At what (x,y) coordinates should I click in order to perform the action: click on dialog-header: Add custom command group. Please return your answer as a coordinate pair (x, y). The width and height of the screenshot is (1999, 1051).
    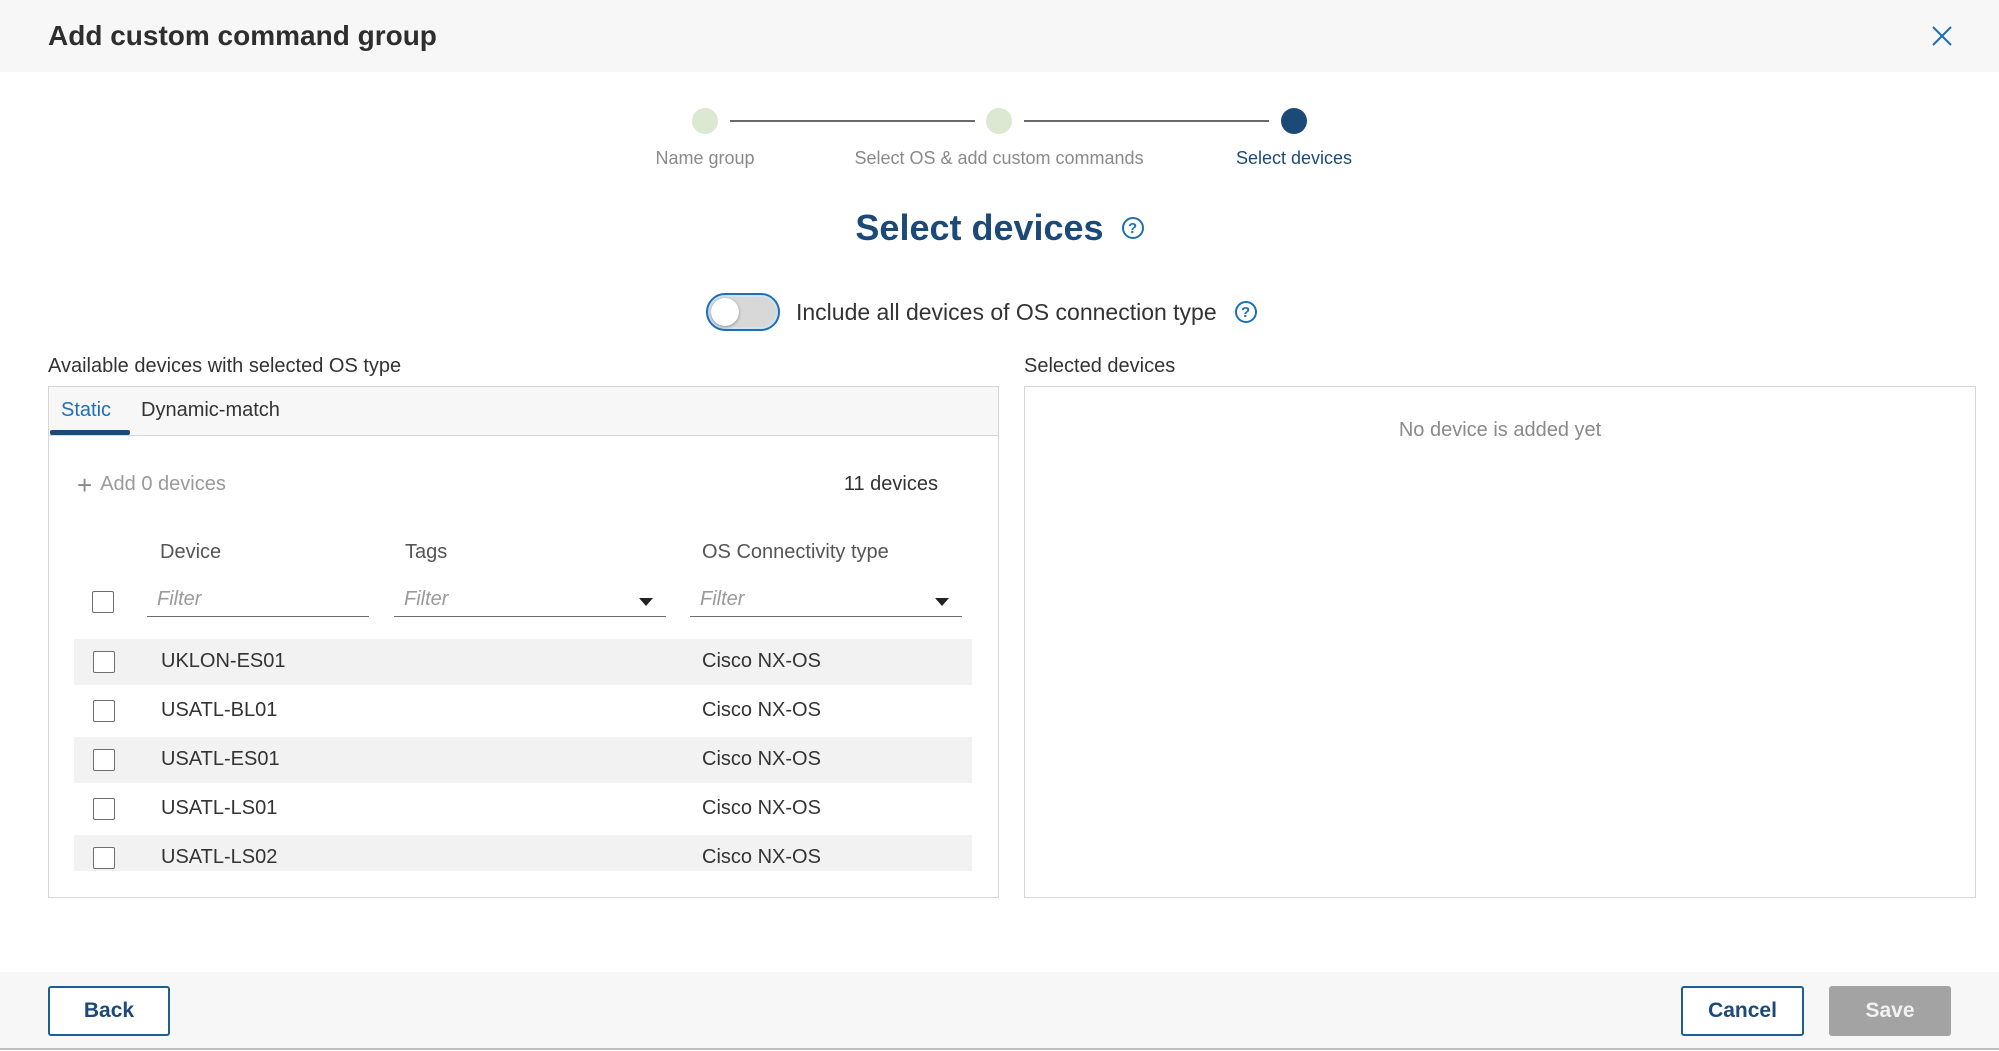
    Looking at the image, I should click on (999, 36).